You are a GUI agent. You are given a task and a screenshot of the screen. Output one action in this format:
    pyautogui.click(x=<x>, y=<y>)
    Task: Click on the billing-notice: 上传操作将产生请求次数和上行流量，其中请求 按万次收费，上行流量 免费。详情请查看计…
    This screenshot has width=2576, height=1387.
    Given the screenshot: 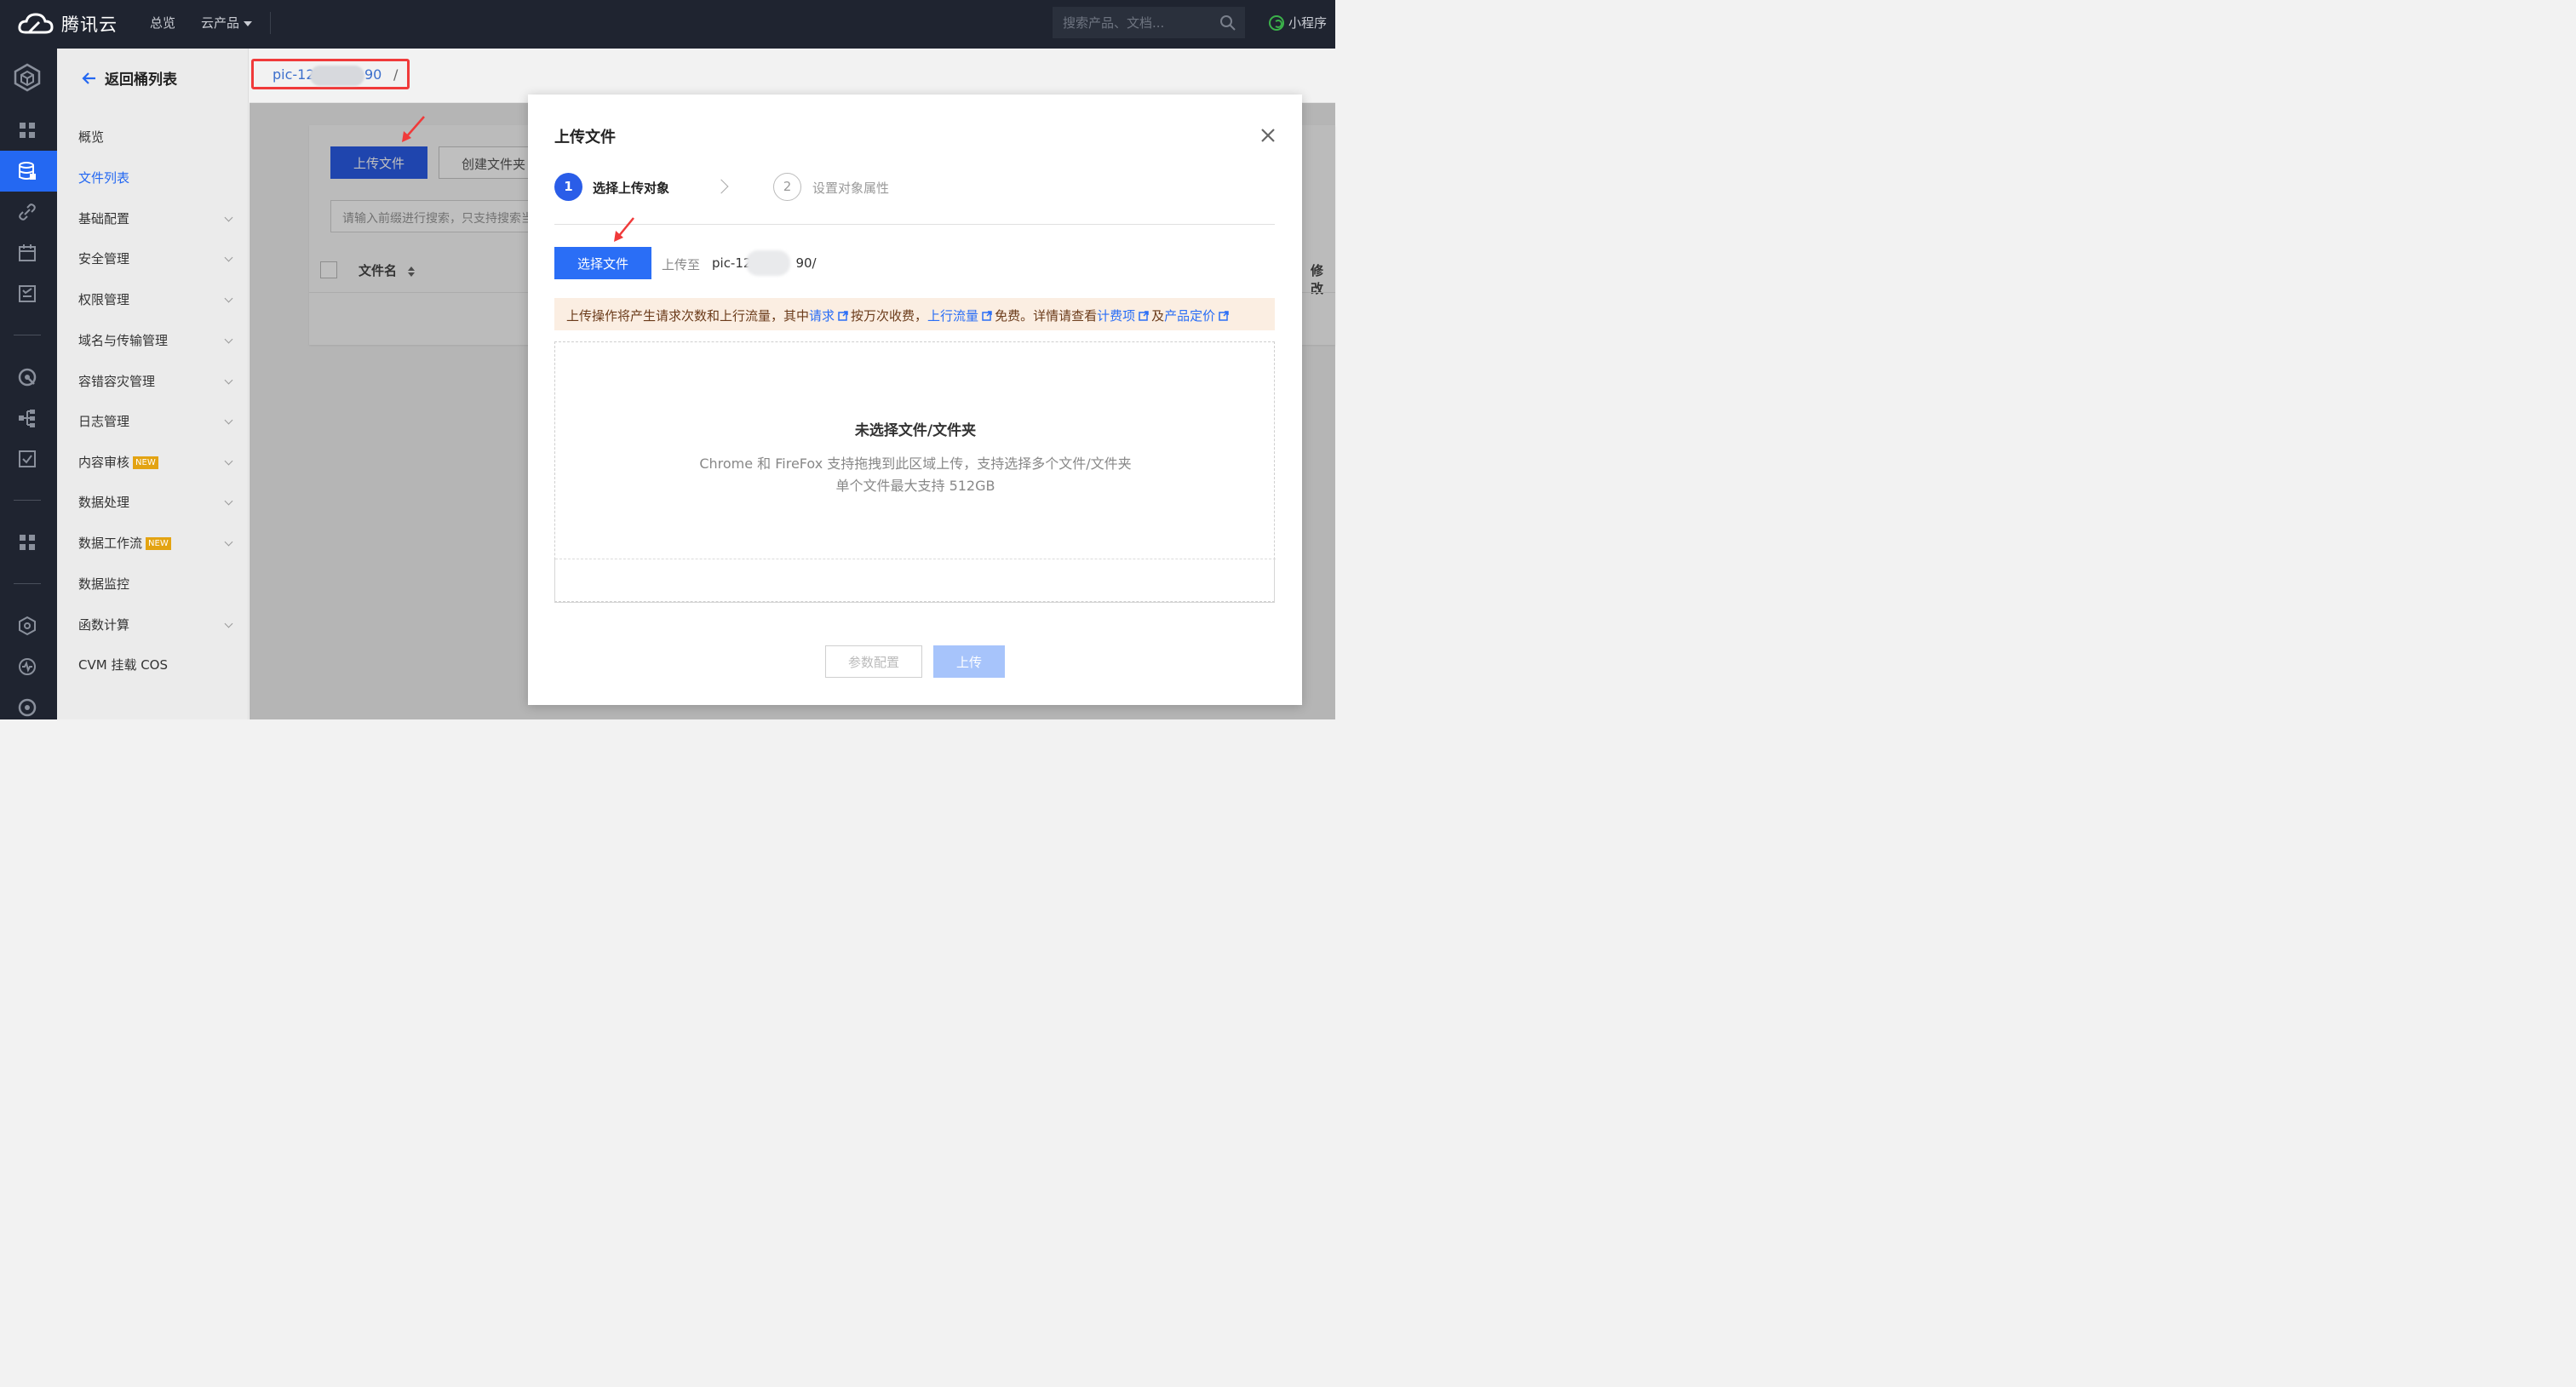 What is the action you would take?
    pyautogui.click(x=914, y=314)
    